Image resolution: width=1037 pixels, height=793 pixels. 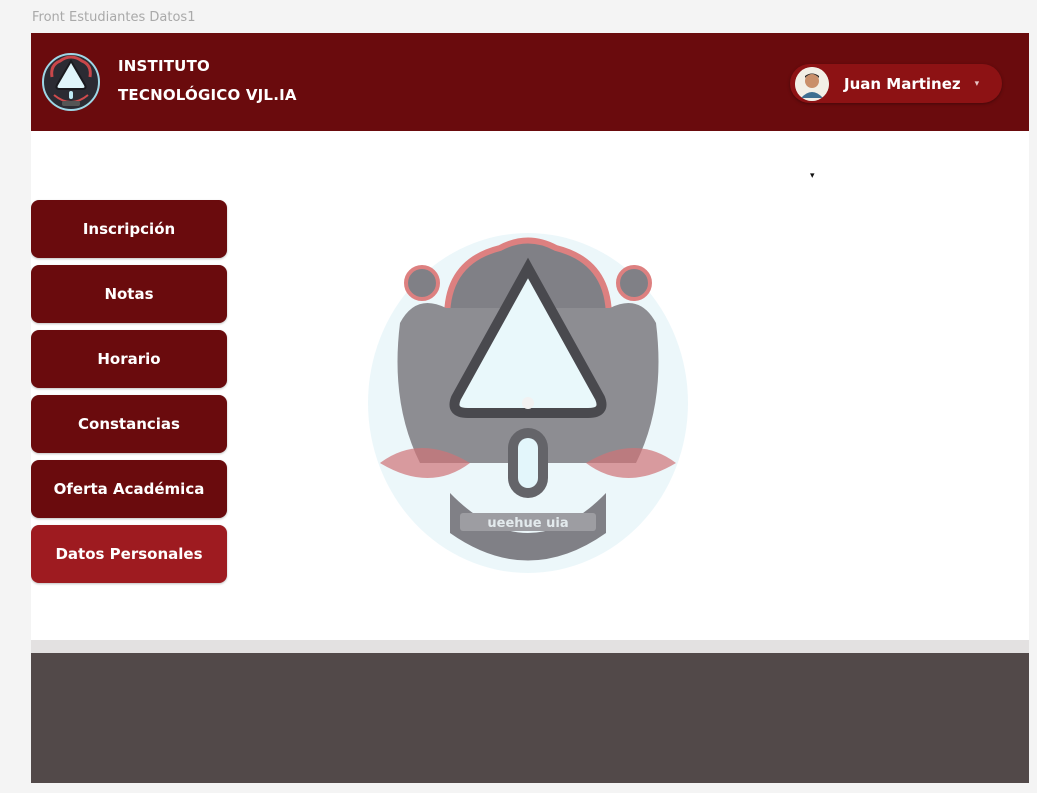 I want to click on user-menu-button: Juan Martinez ▾, so click(x=896, y=83).